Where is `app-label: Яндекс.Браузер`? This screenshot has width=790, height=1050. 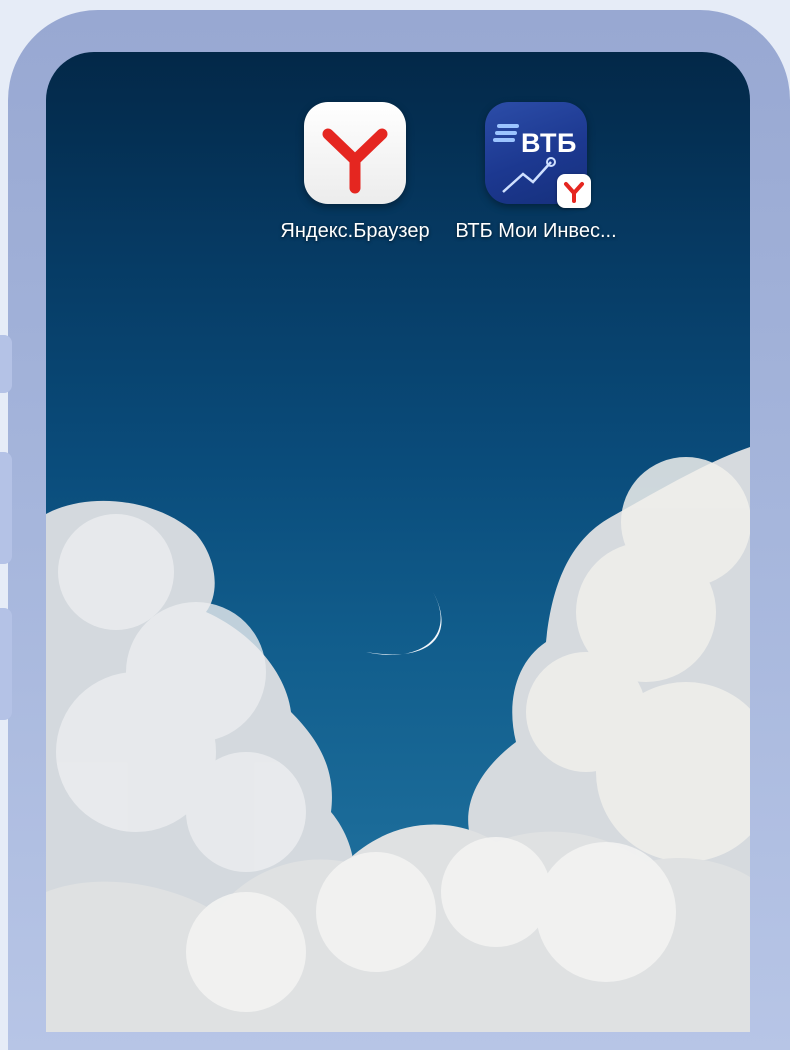
app-label: Яндекс.Браузер is located at coordinates (355, 231).